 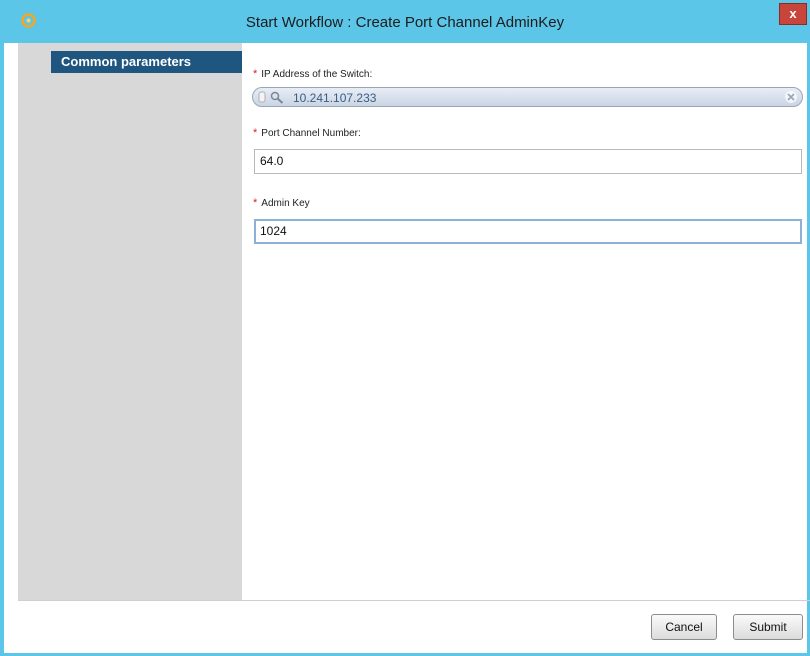 What do you see at coordinates (527, 97) in the screenshot?
I see `ip-address-field: 10.241.107.233` at bounding box center [527, 97].